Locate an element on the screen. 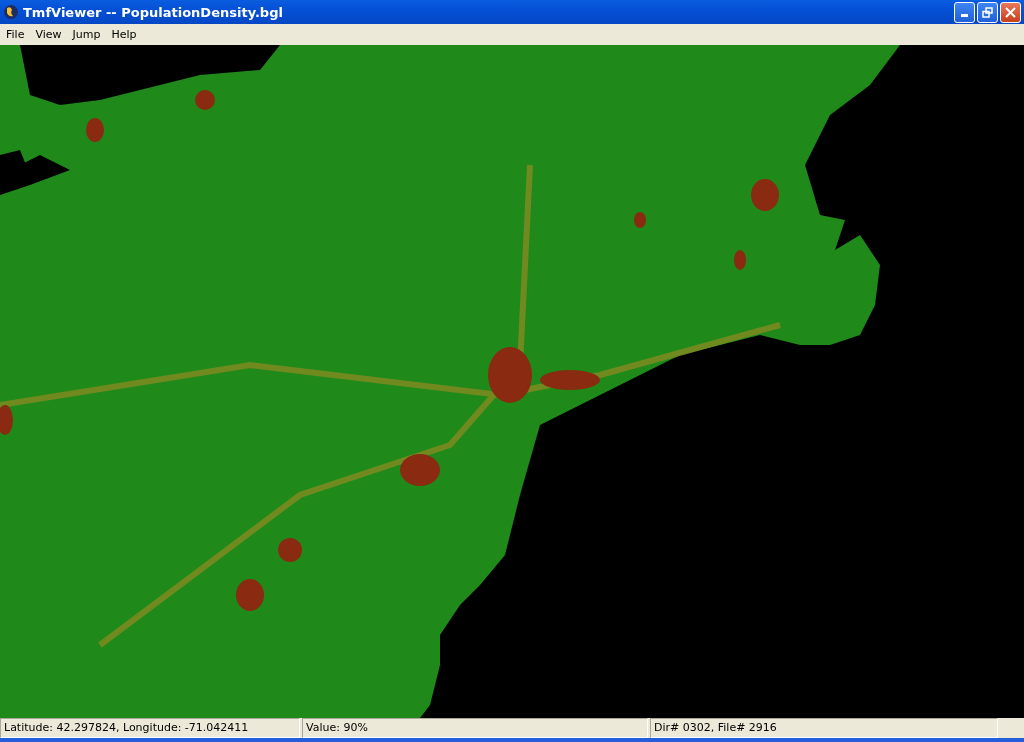 This screenshot has height=742, width=1024. menu-item: Help is located at coordinates (124, 34).